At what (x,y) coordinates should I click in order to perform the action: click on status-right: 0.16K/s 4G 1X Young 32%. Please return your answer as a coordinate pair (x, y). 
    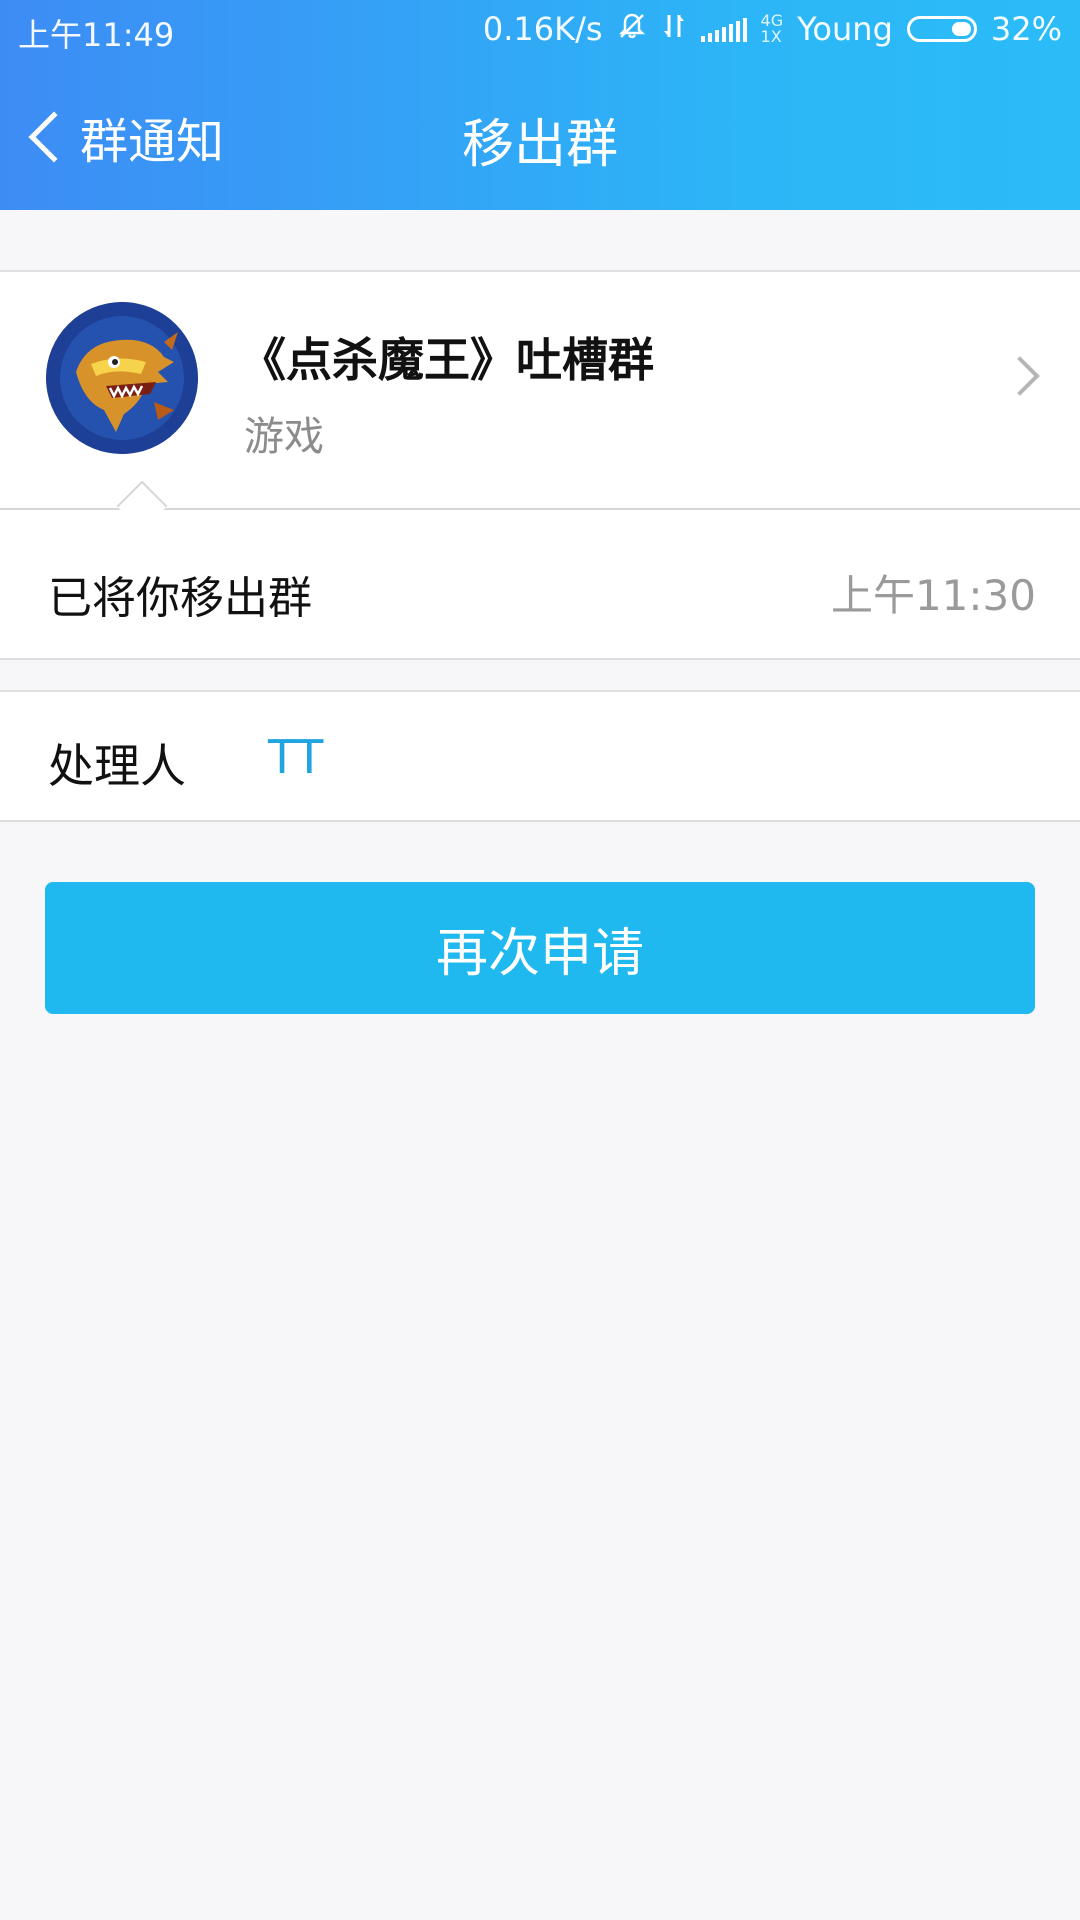
    Looking at the image, I should click on (772, 29).